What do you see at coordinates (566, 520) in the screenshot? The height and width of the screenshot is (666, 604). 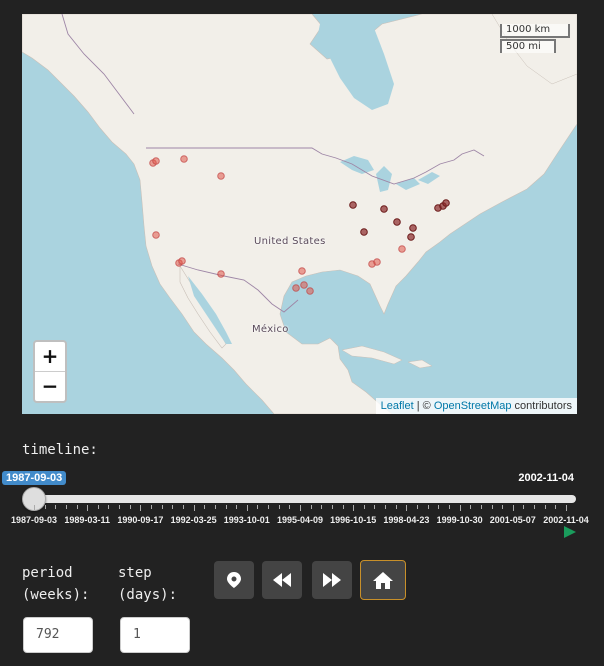 I see `timeline-tick-label: 2002-11-04` at bounding box center [566, 520].